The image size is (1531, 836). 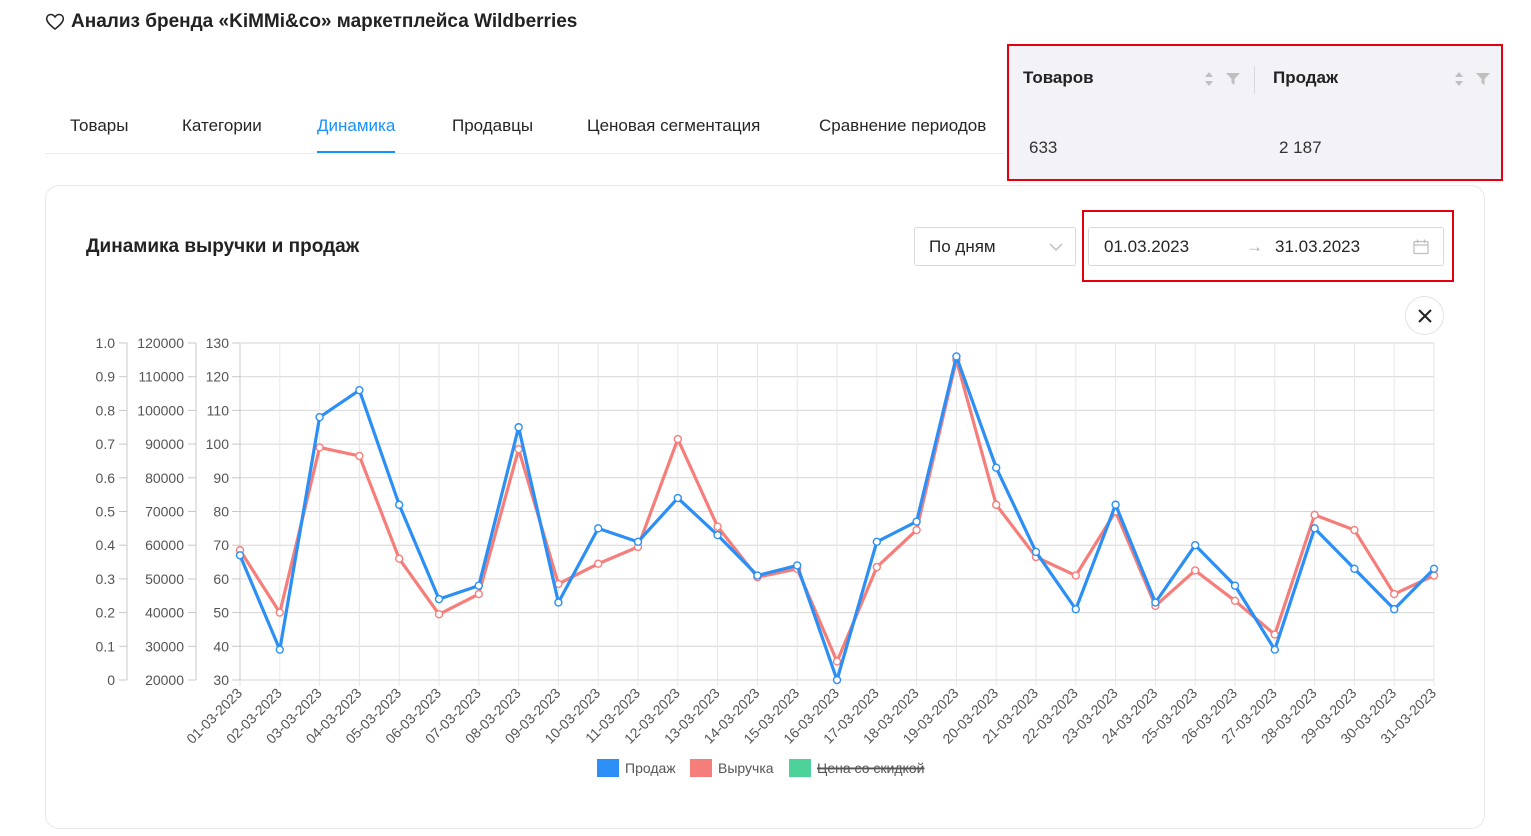 I want to click on y-axis-discount-tick-label: 1.0, so click(x=106, y=343).